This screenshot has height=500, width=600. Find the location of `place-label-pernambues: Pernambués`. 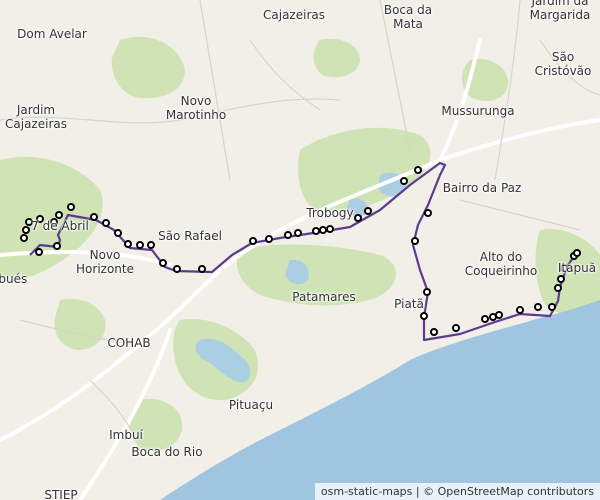

place-label-pernambues: Pernambués is located at coordinates (14, 279).